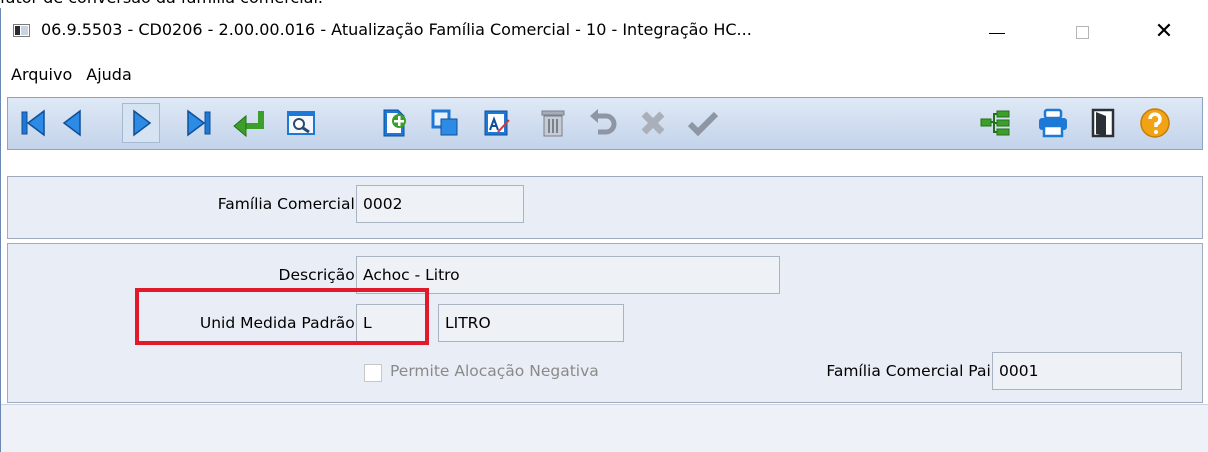 The image size is (1208, 452). I want to click on exit-button, so click(1103, 123).